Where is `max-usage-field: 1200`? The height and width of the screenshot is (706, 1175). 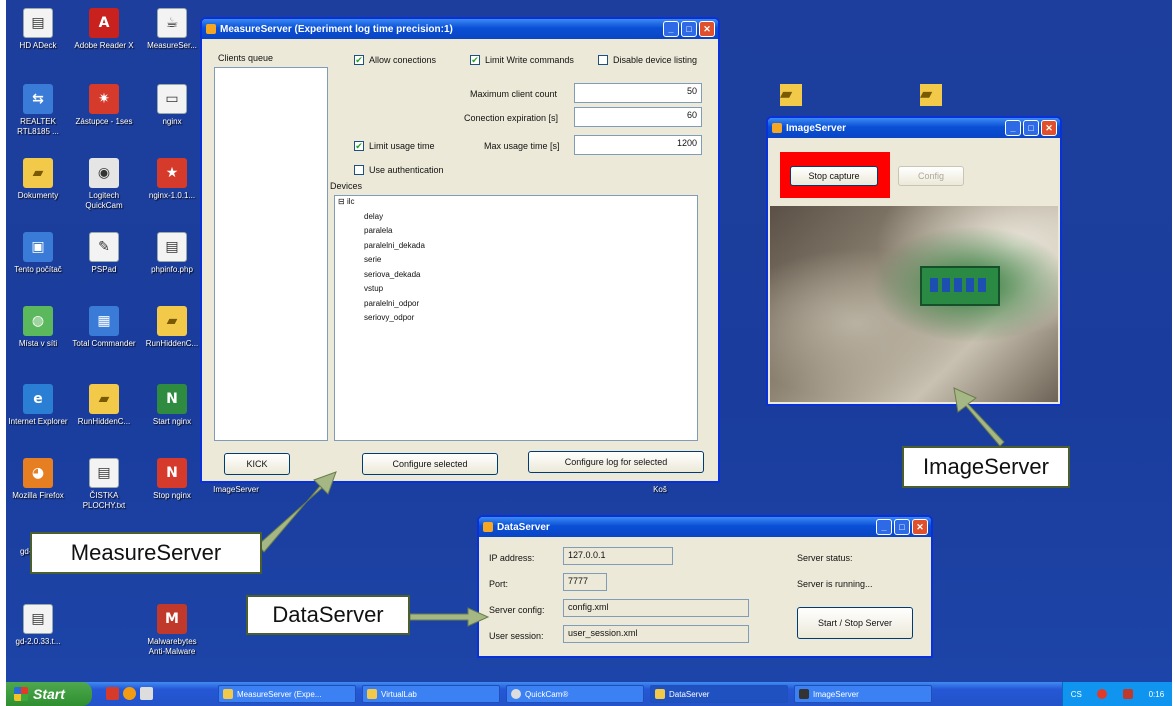 max-usage-field: 1200 is located at coordinates (638, 145).